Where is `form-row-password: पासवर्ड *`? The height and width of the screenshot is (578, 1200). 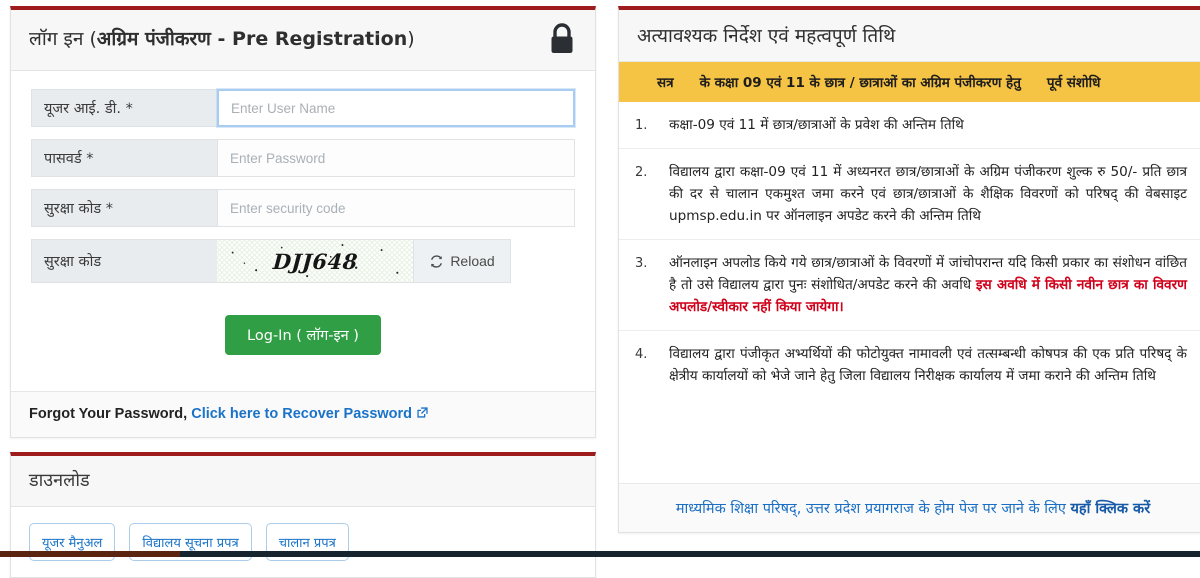
form-row-password: पासवर्ड * is located at coordinates (303, 158).